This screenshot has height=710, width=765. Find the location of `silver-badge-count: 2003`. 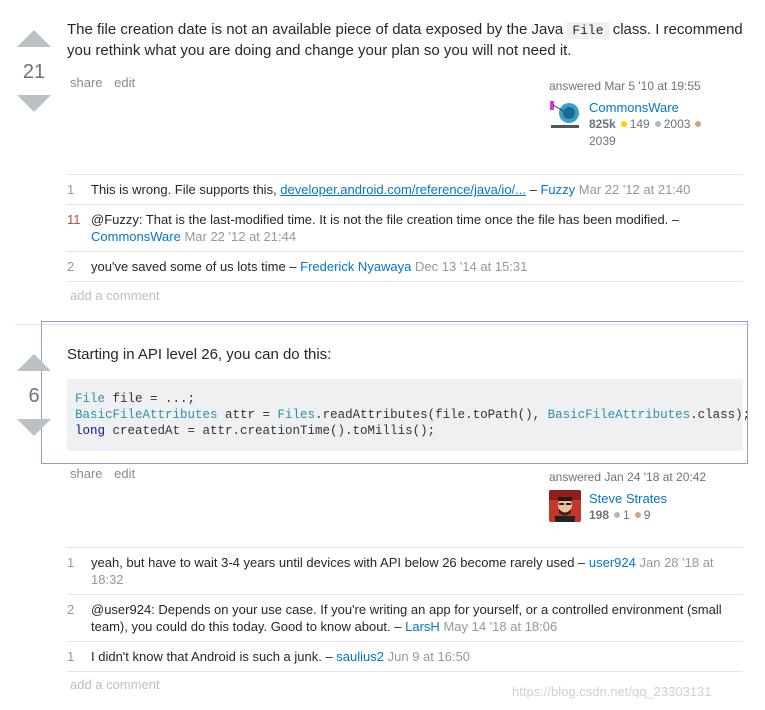

silver-badge-count: 2003 is located at coordinates (677, 124).